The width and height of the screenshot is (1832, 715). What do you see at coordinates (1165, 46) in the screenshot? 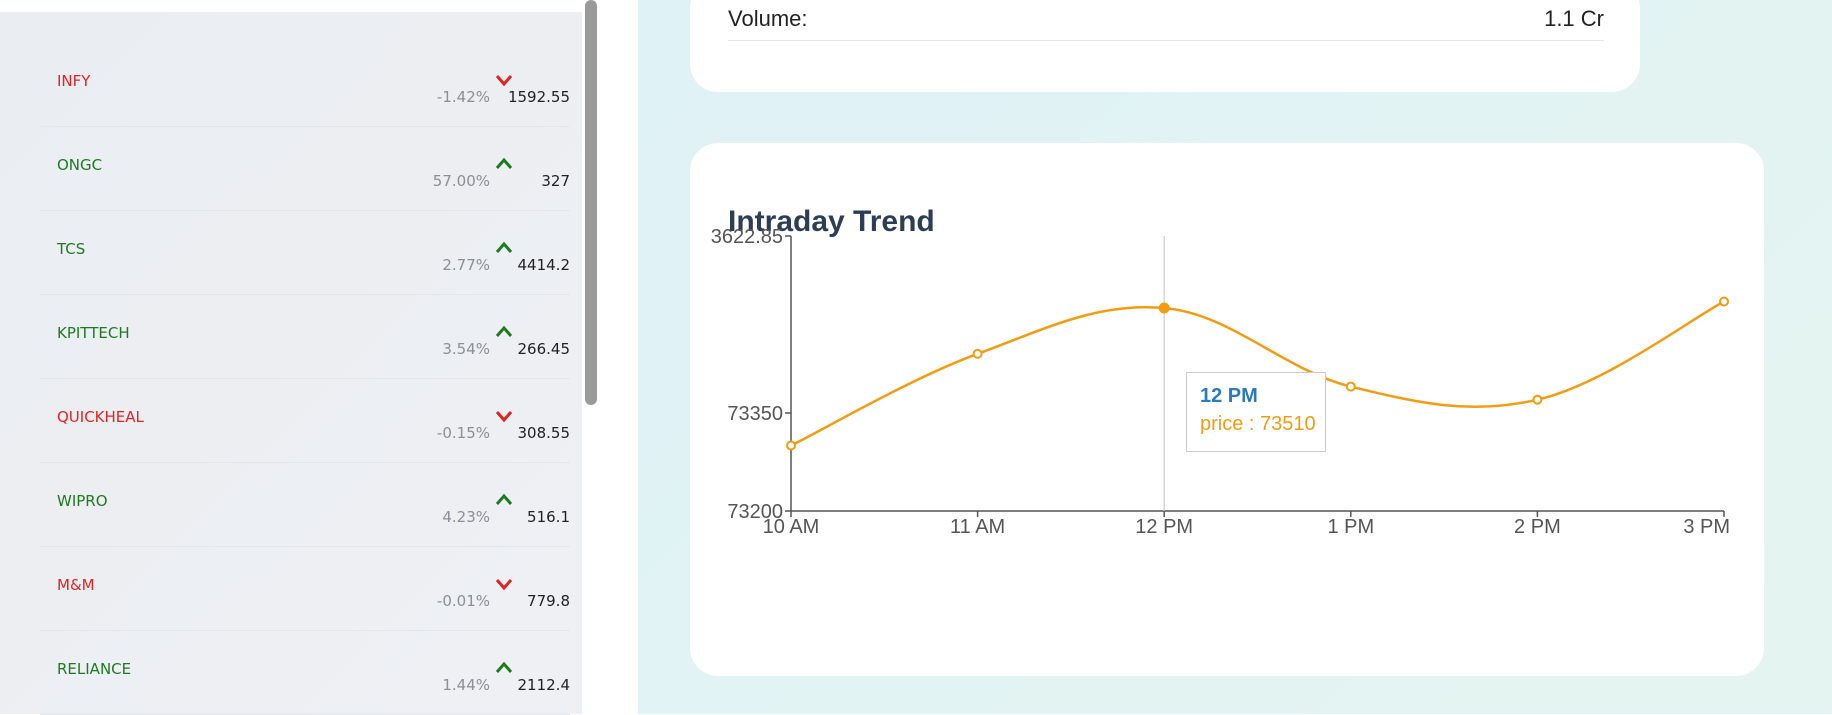
I see `stock-details-card: Volume: 1.1 Cr` at bounding box center [1165, 46].